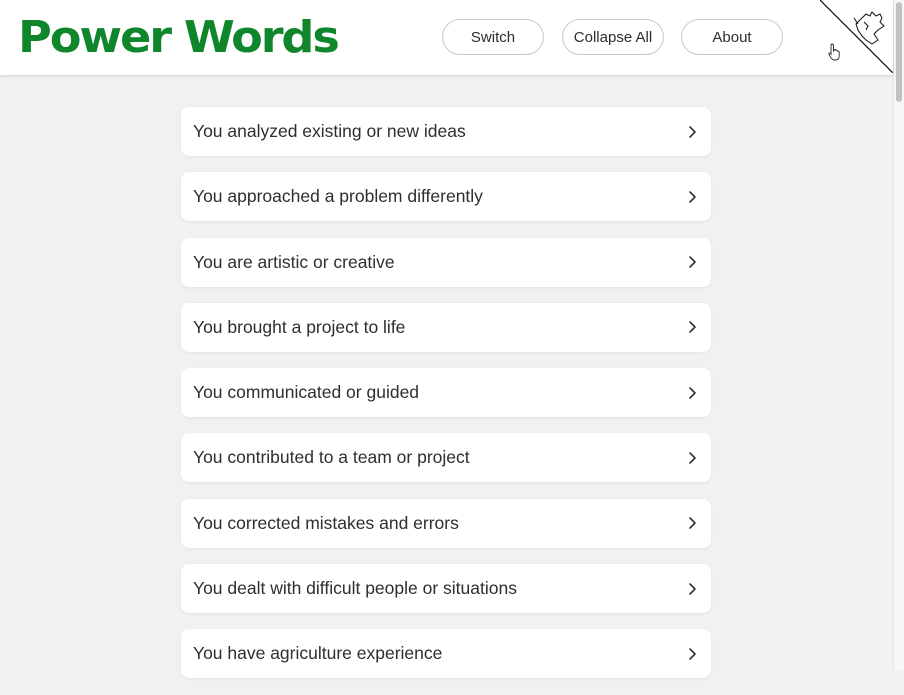 Image resolution: width=904 pixels, height=695 pixels. I want to click on list-item: You analyzed existing or new ideas, so click(446, 131).